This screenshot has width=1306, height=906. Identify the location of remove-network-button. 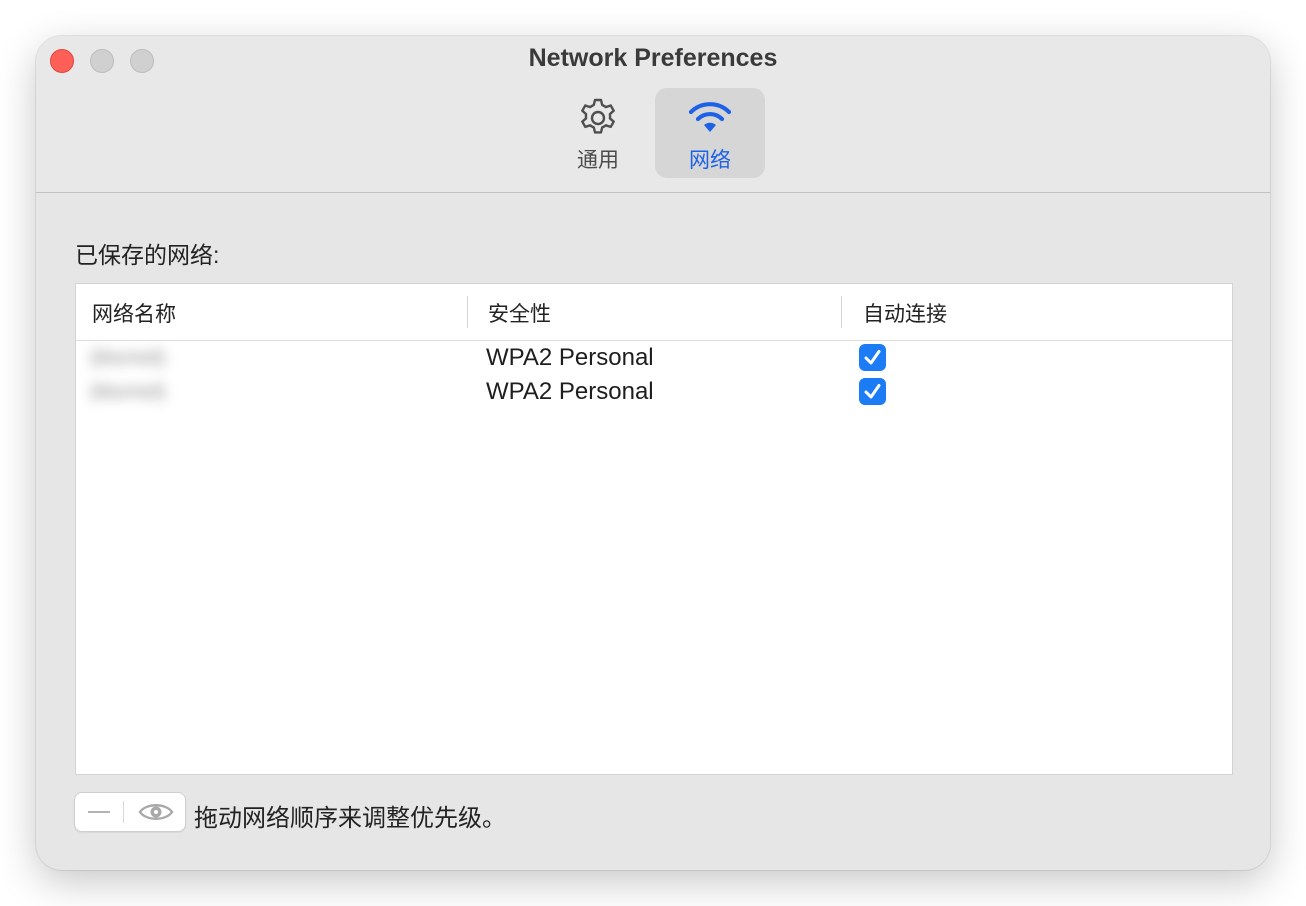
(99, 812).